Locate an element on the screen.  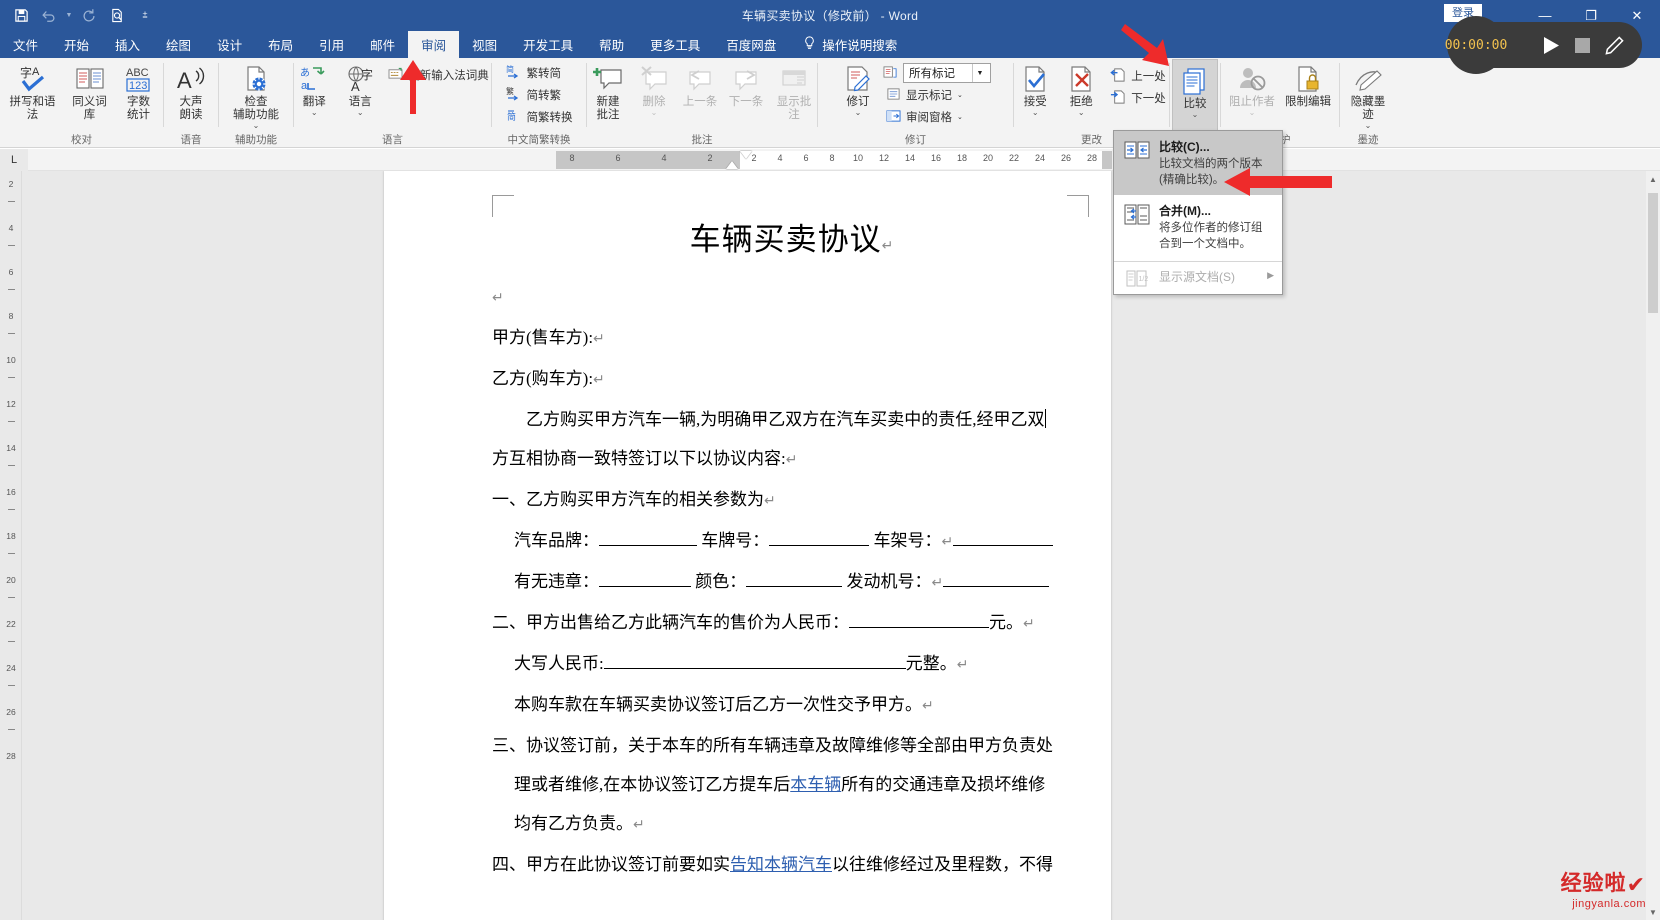
simp-trad-convert-button: 简 简繁转换 is located at coordinates (539, 117).